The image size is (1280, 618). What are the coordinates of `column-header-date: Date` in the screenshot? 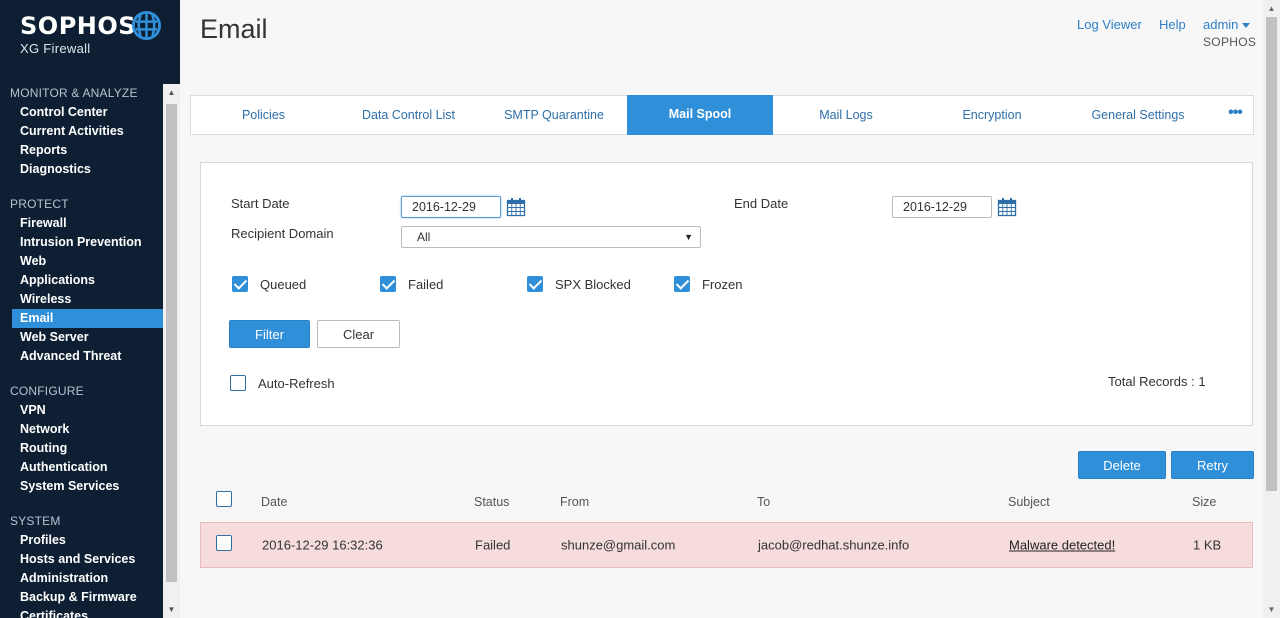 It's located at (274, 502).